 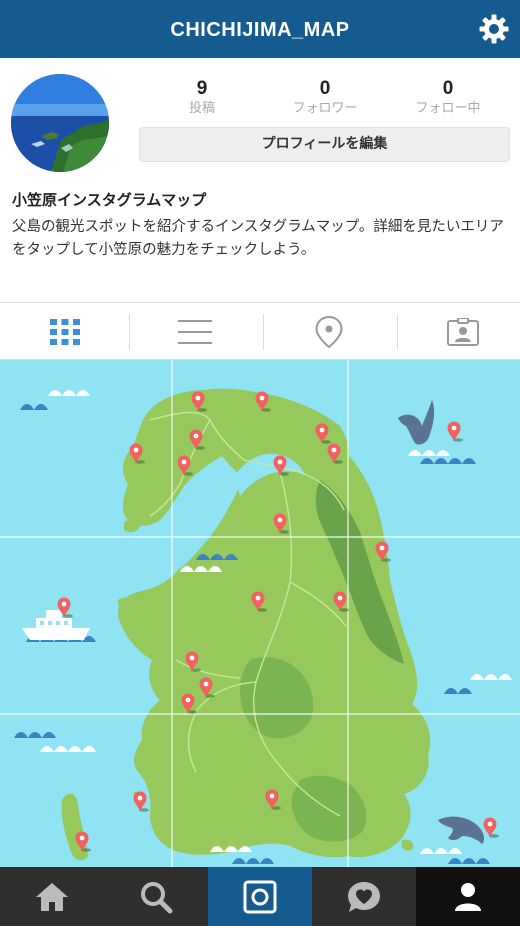 What do you see at coordinates (461, 830) in the screenshot?
I see `dolphin-illustration` at bounding box center [461, 830].